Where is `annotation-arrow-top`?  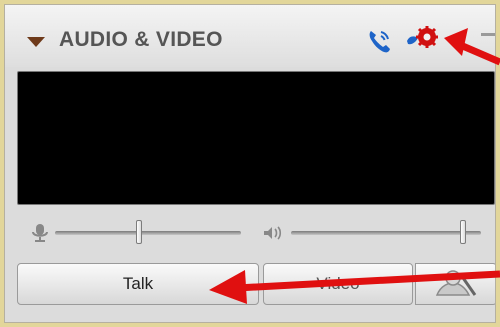 annotation-arrow-top is located at coordinates (472, 47).